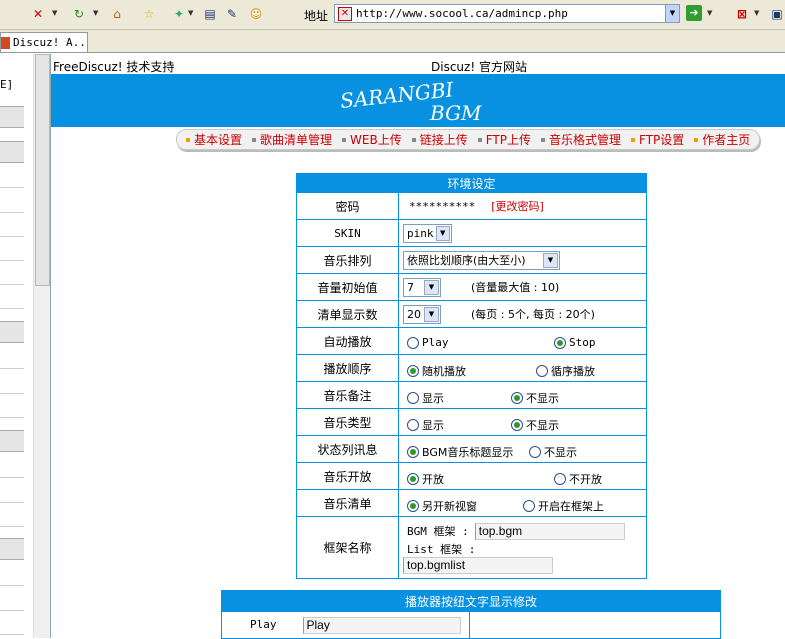 The width and height of the screenshot is (785, 639). What do you see at coordinates (41, 346) in the screenshot?
I see `left-scrollbar` at bounding box center [41, 346].